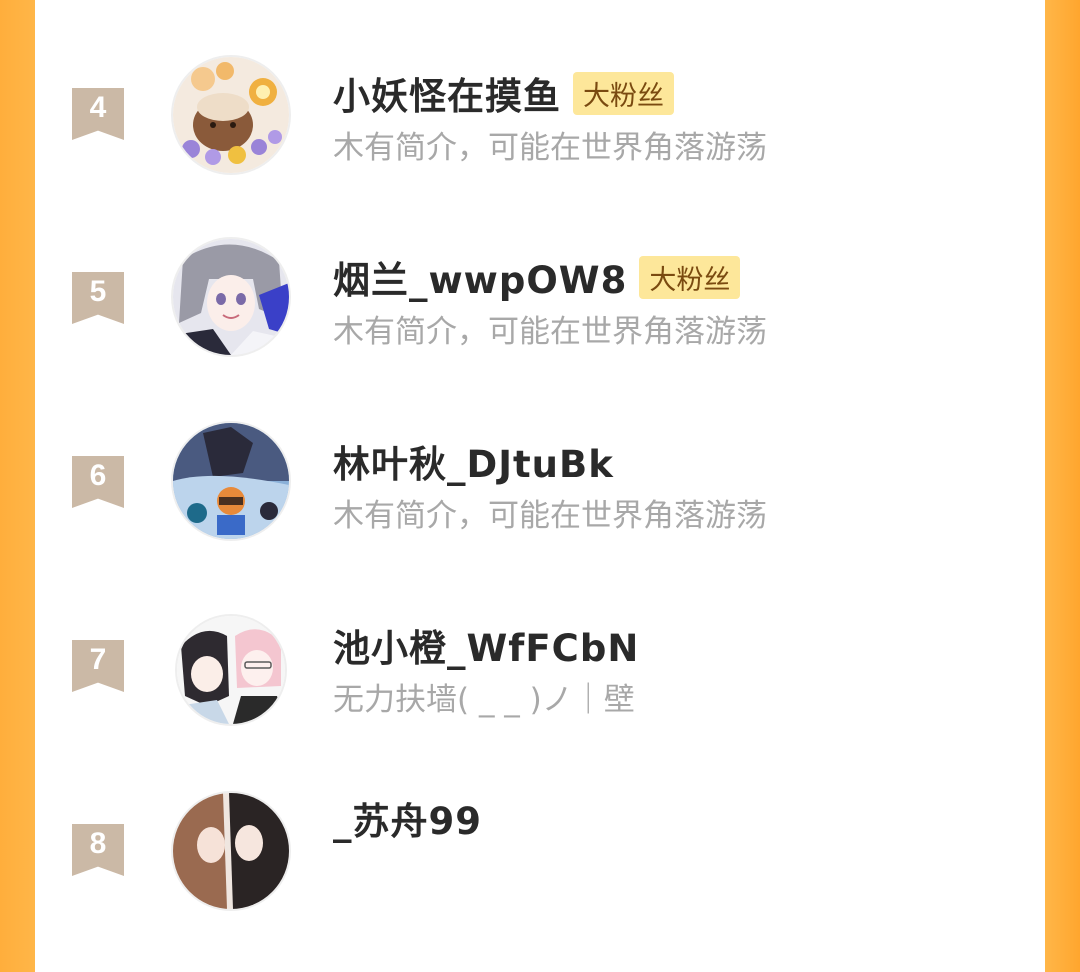  Describe the element at coordinates (231, 670) in the screenshot. I see `anime-duo-avatar-icon` at that location.